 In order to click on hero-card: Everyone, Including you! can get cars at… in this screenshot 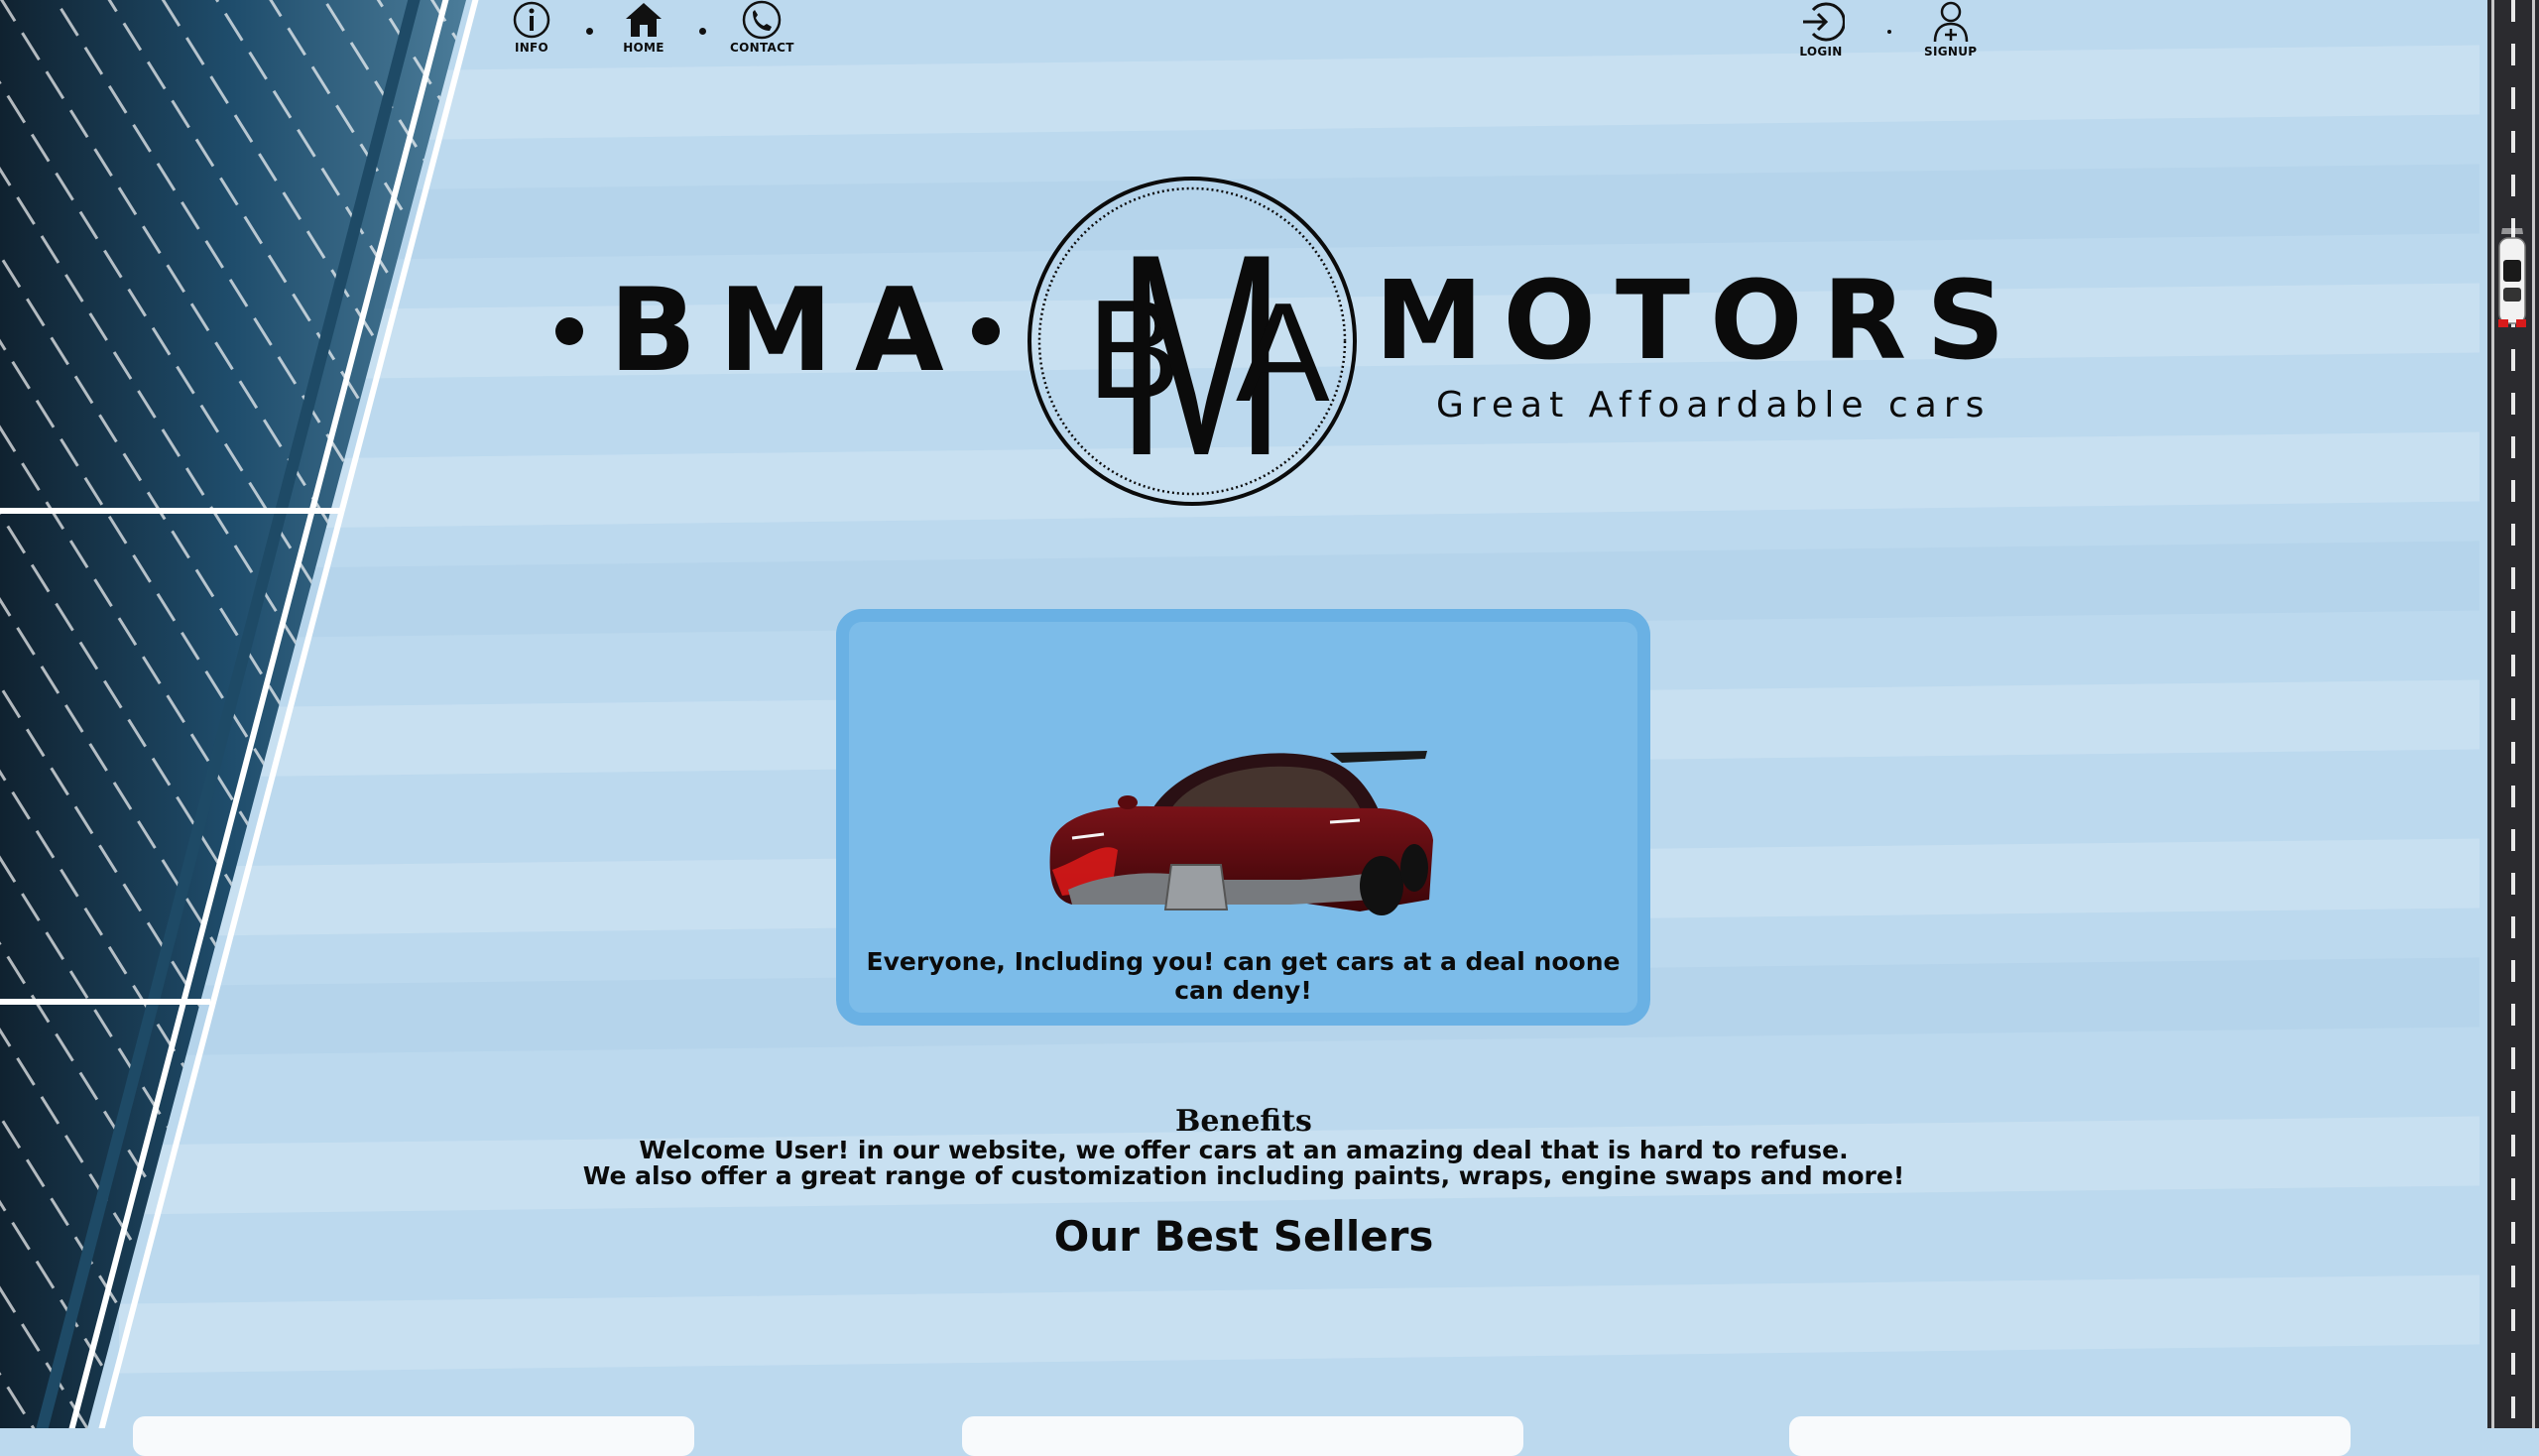, I will do `click(1243, 817)`.